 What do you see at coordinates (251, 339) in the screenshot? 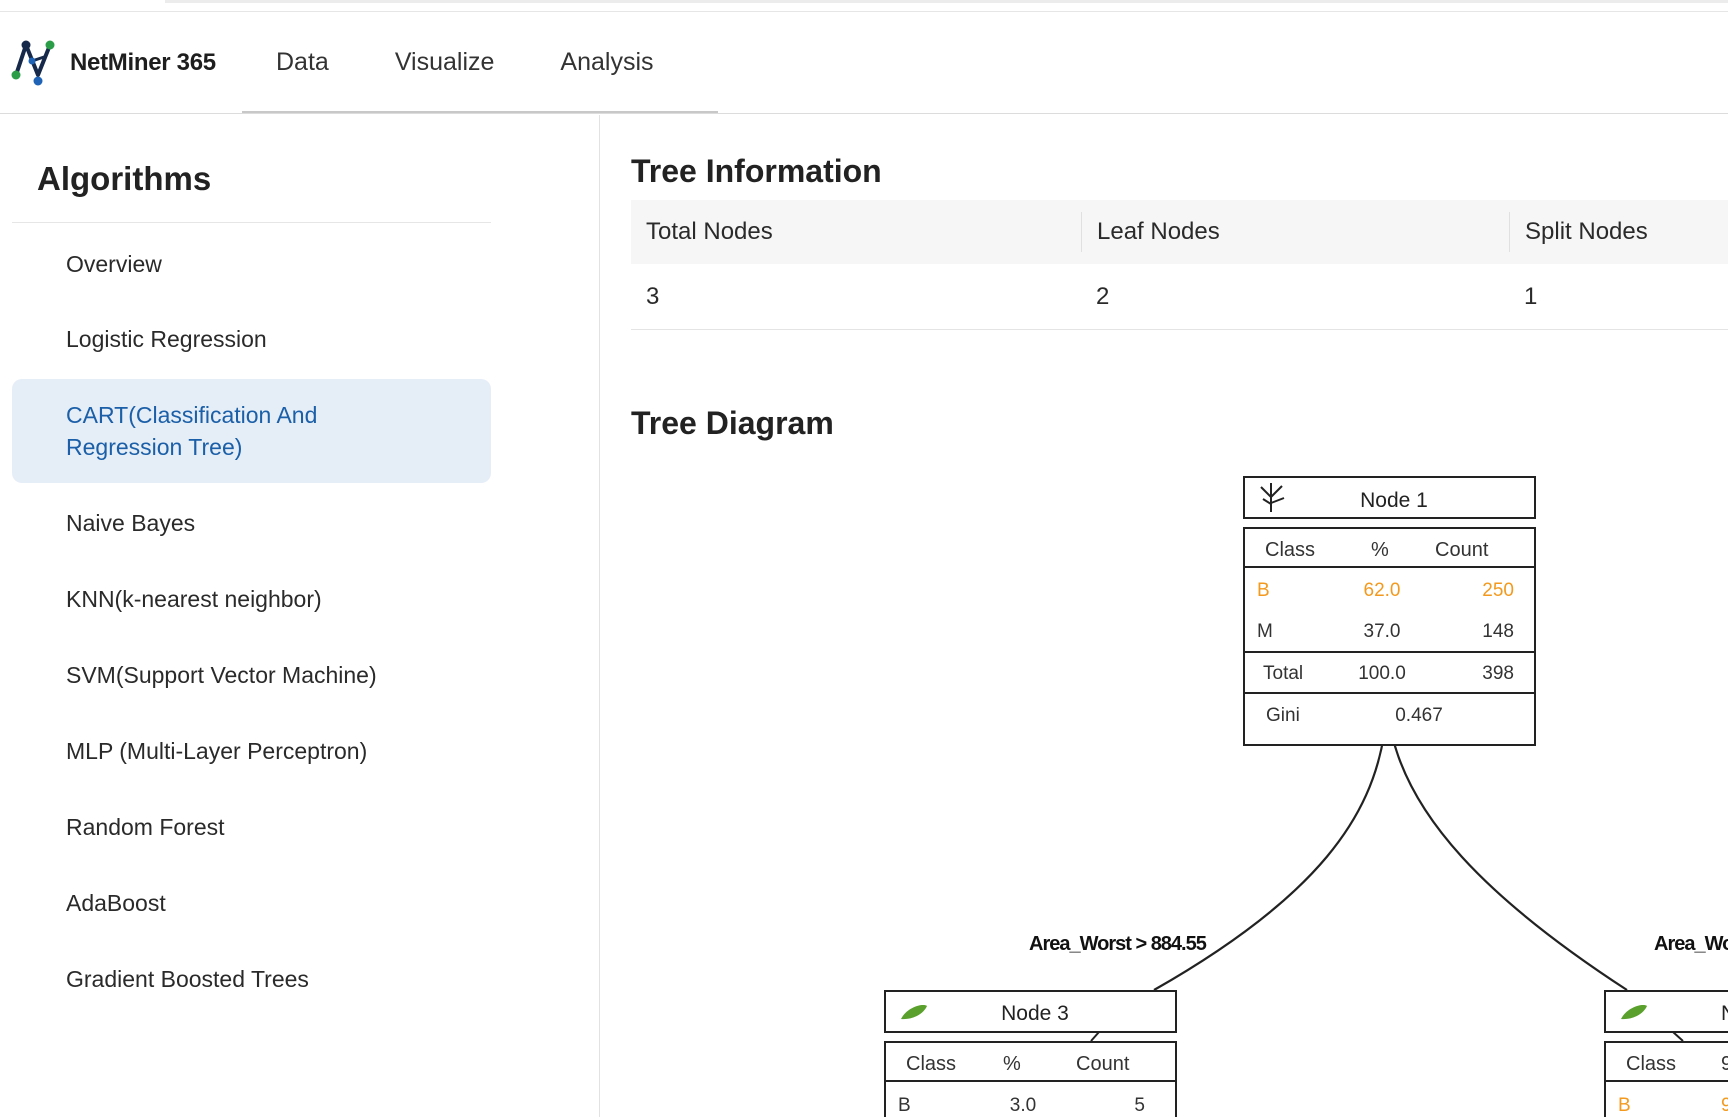
I see `sidebar-item-logistic-regression: Logistic Regression` at bounding box center [251, 339].